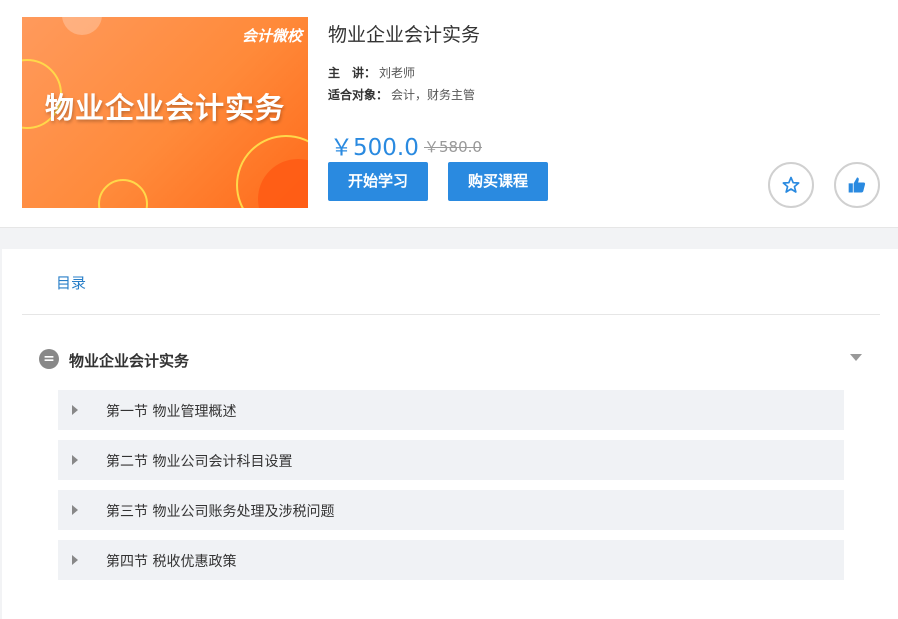 Image resolution: width=898 pixels, height=619 pixels. Describe the element at coordinates (220, 512) in the screenshot. I see `section-label: 第三节 物业公司账务处理及涉税问题` at that location.